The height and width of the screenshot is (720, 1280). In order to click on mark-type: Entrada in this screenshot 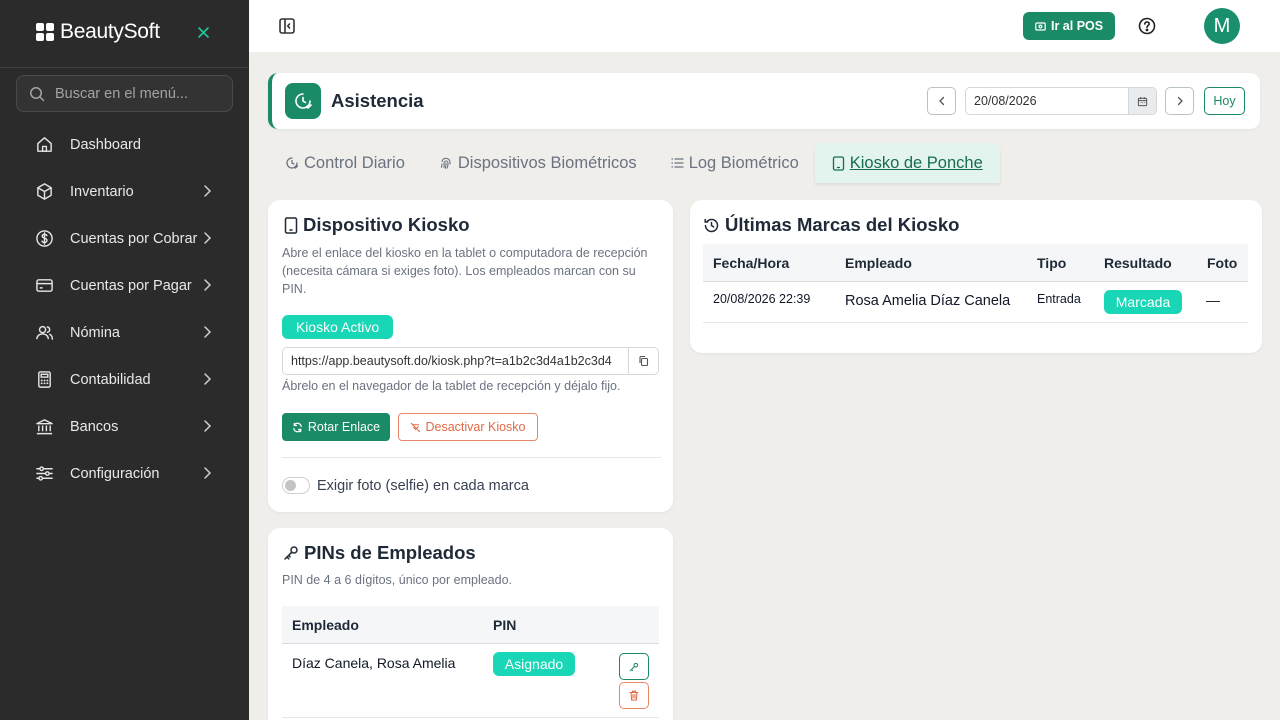, I will do `click(1059, 299)`.